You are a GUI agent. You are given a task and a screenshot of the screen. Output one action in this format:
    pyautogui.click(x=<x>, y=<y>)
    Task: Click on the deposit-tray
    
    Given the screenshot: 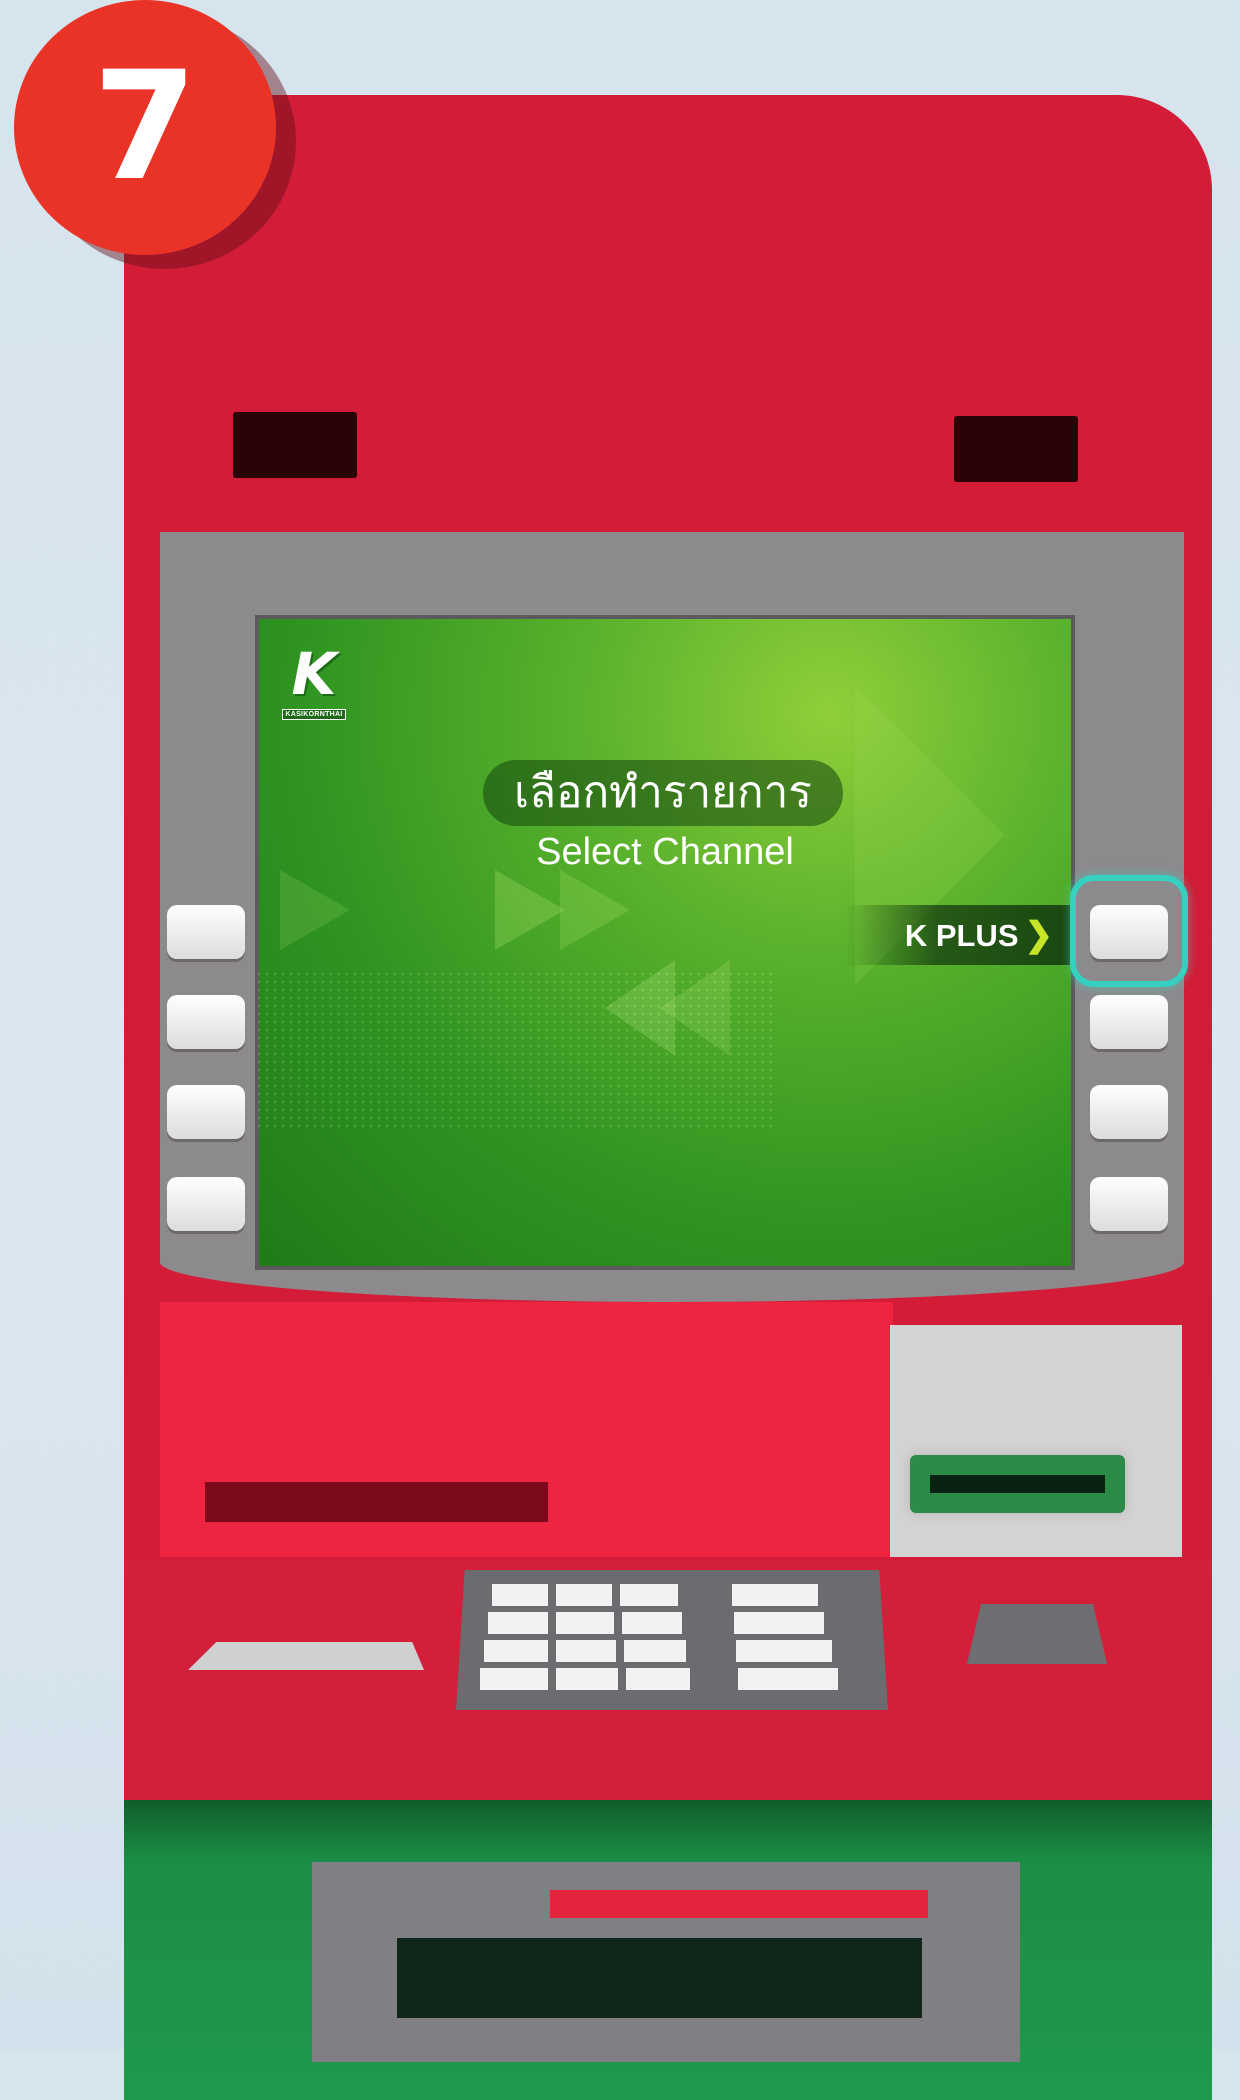 What is the action you would take?
    pyautogui.click(x=306, y=1656)
    